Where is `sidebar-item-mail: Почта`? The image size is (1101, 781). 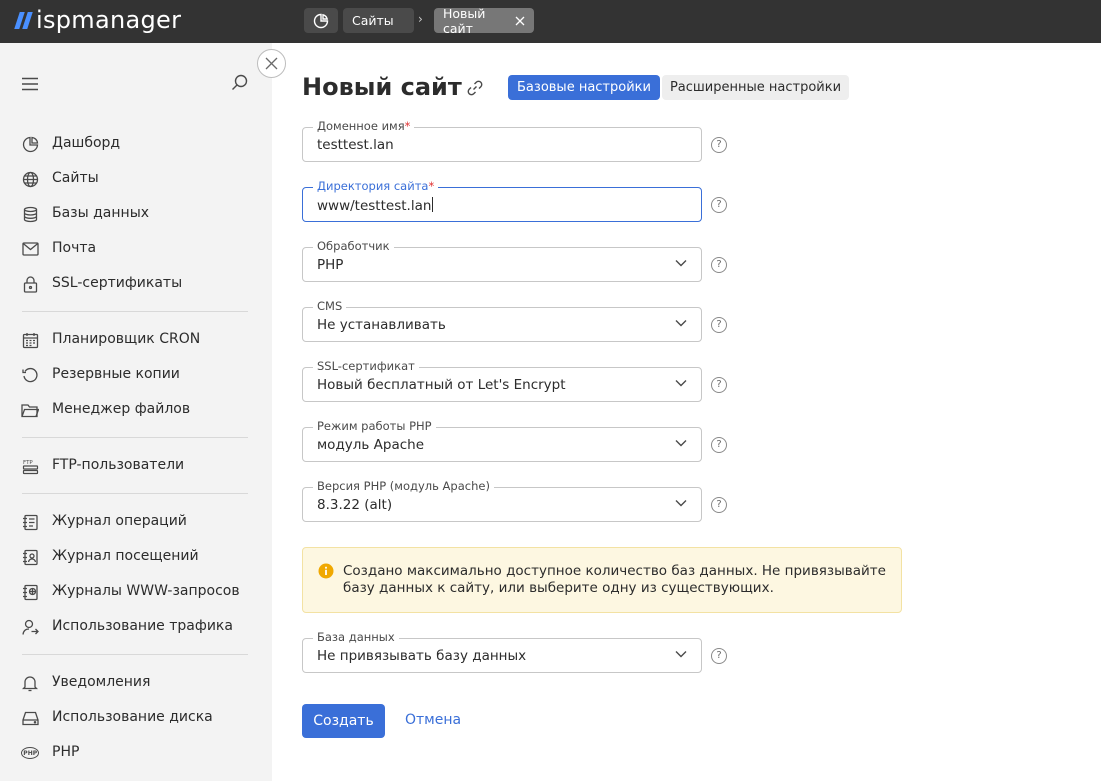
sidebar-item-mail: Почта is located at coordinates (136, 249).